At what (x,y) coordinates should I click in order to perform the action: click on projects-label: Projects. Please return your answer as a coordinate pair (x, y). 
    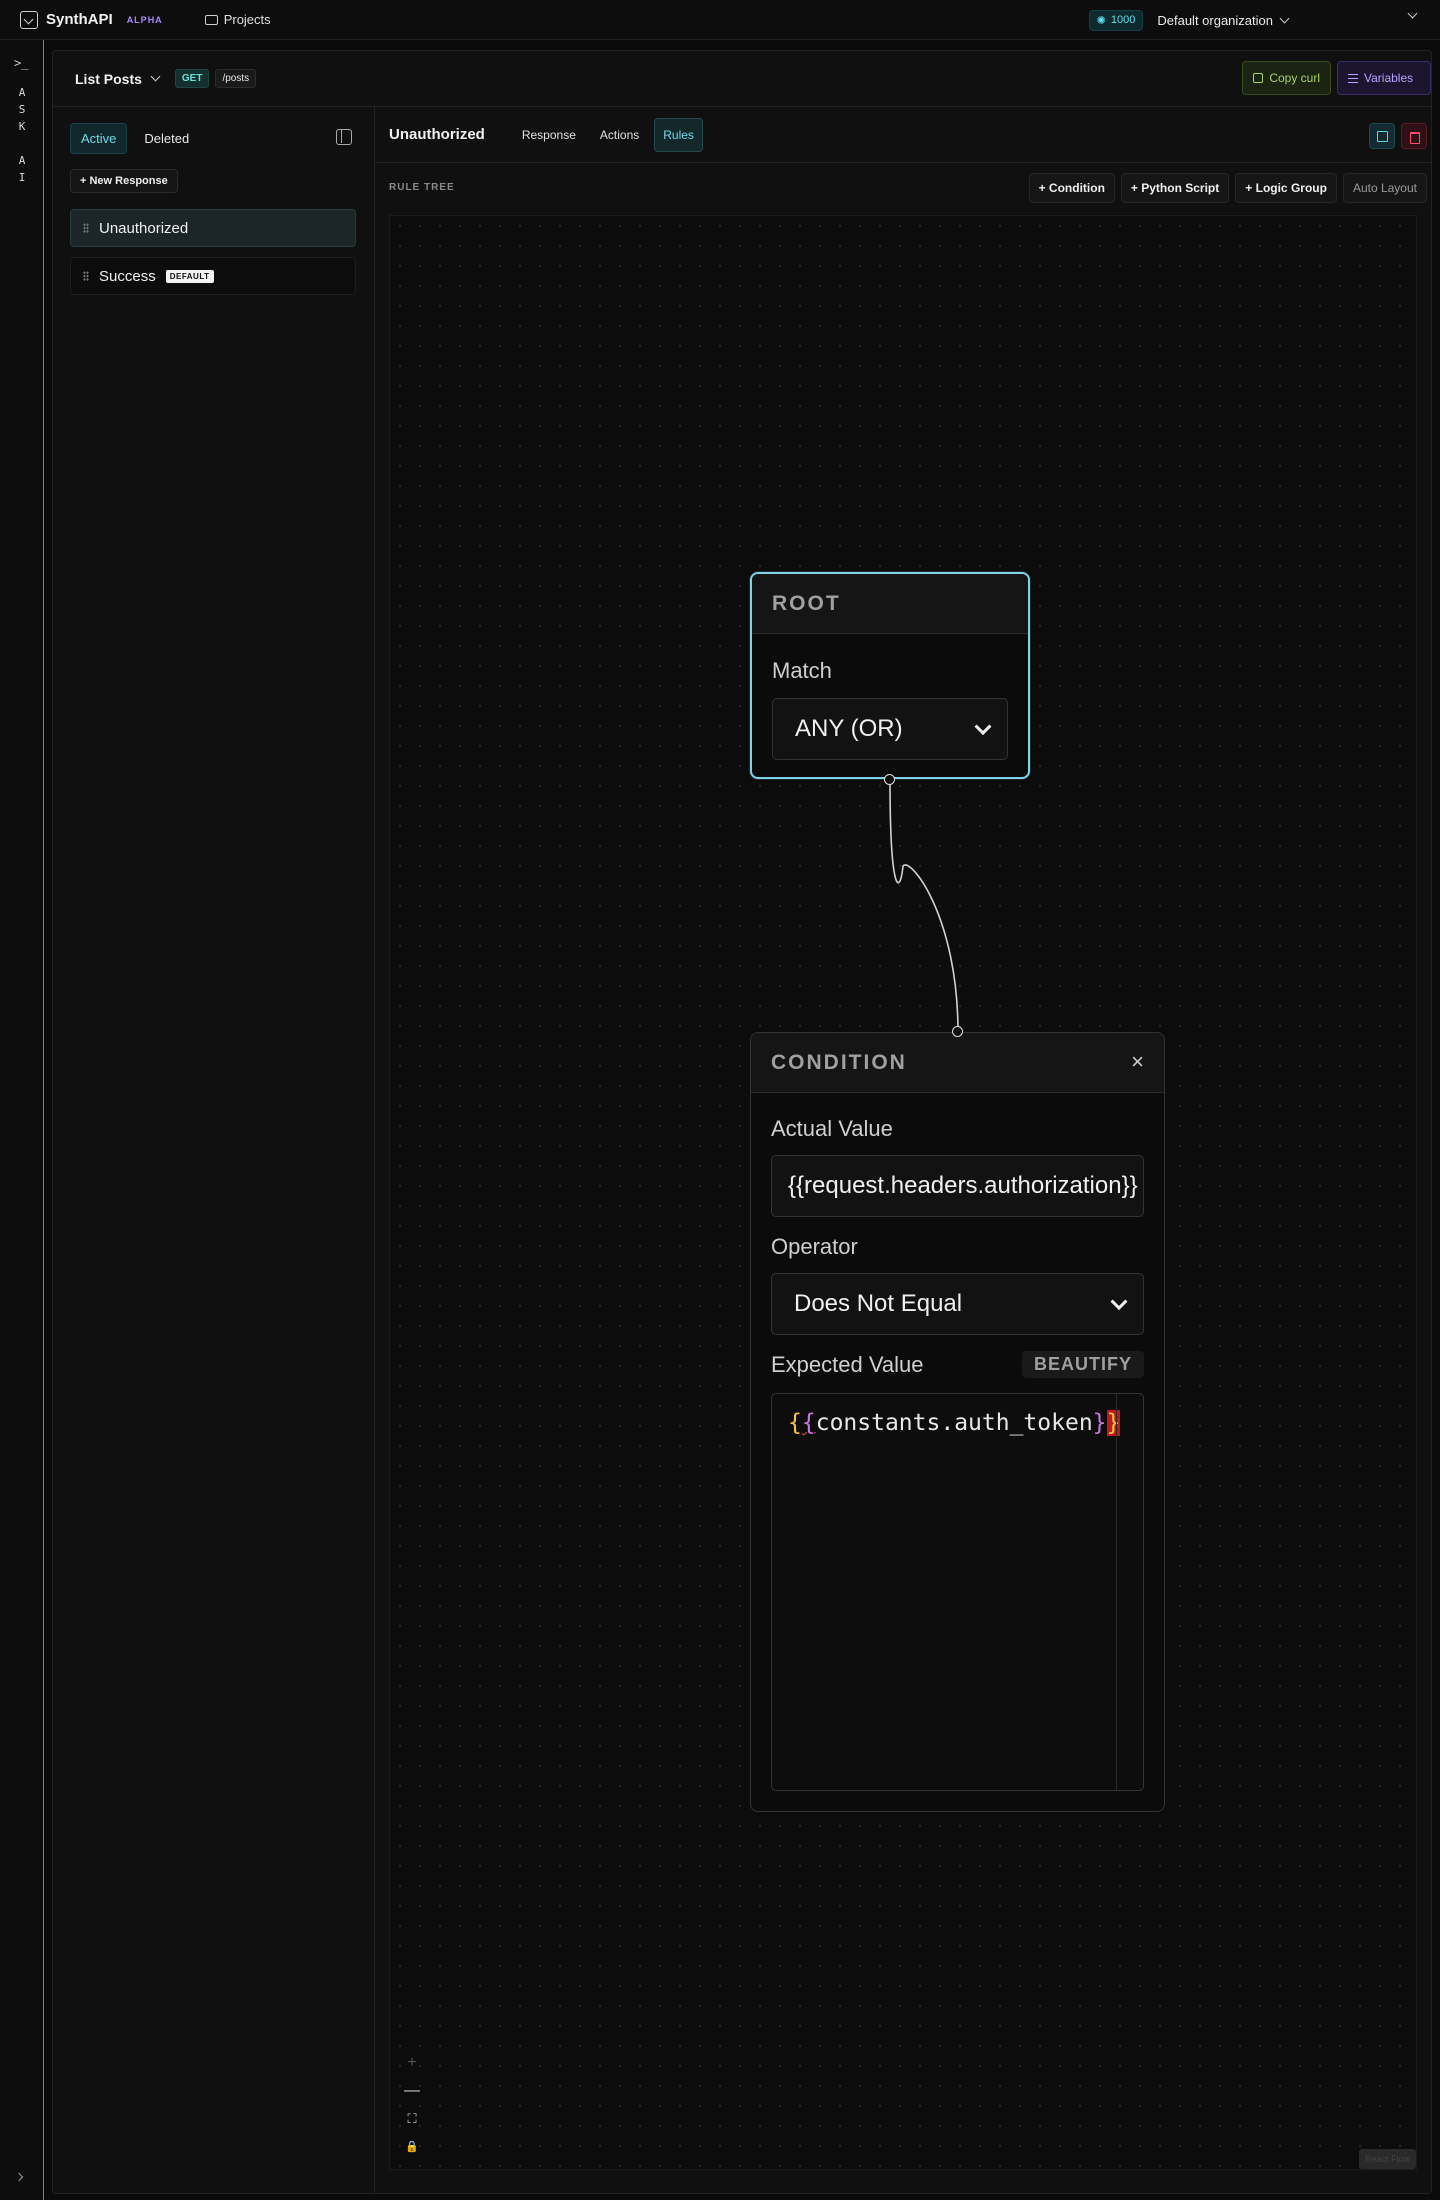
    Looking at the image, I should click on (247, 19).